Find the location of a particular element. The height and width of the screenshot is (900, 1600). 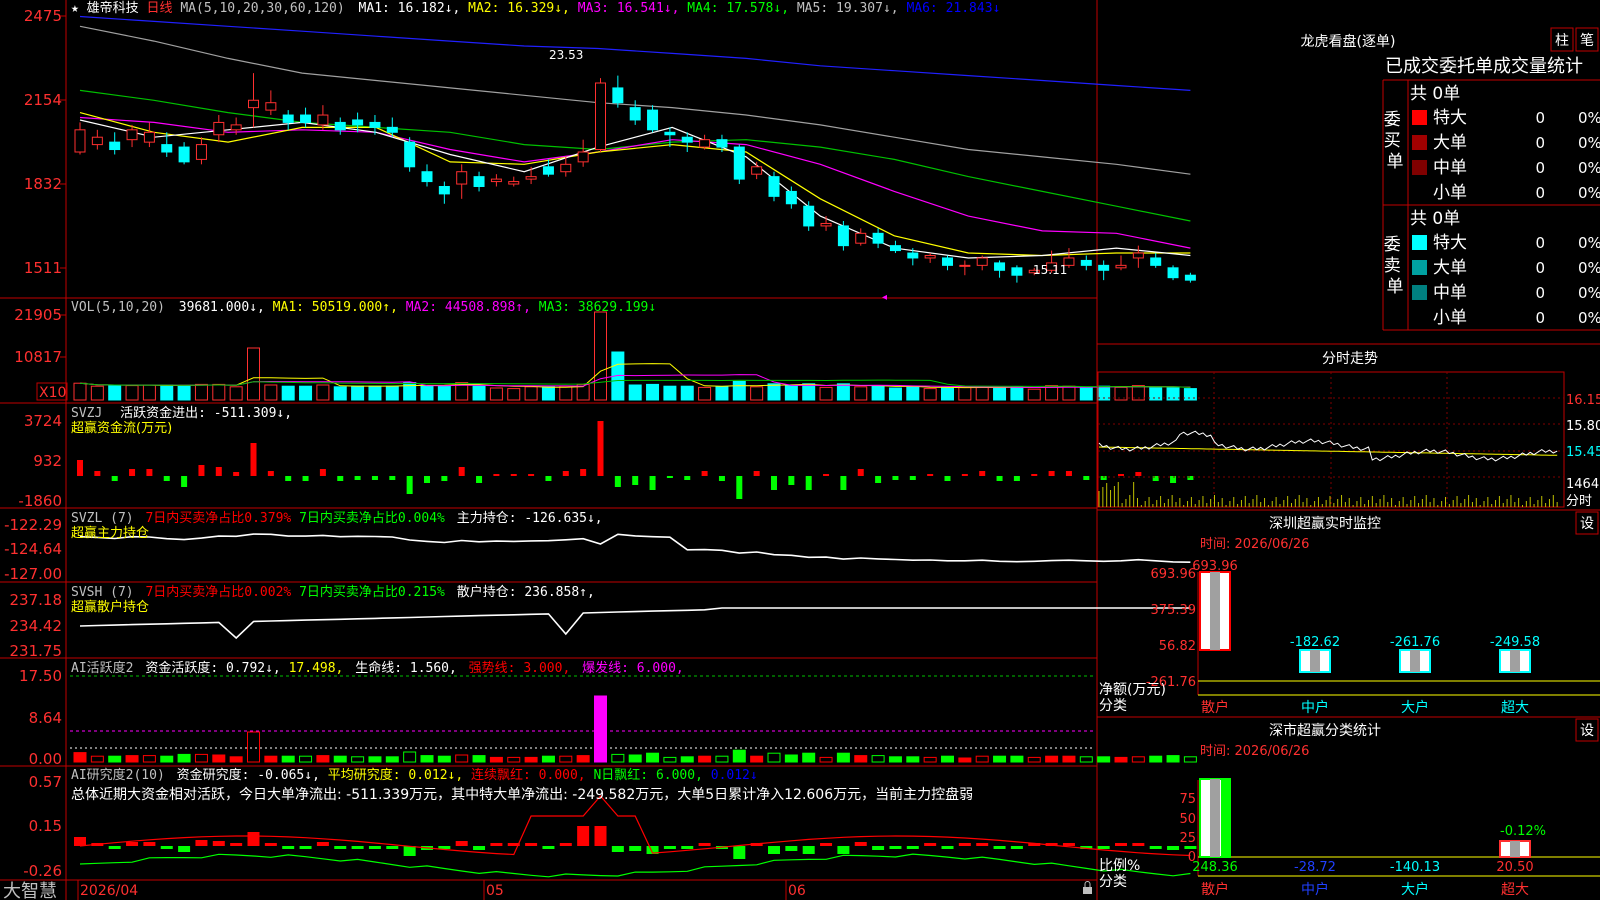

monitor-category: 散户 is located at coordinates (1215, 707).